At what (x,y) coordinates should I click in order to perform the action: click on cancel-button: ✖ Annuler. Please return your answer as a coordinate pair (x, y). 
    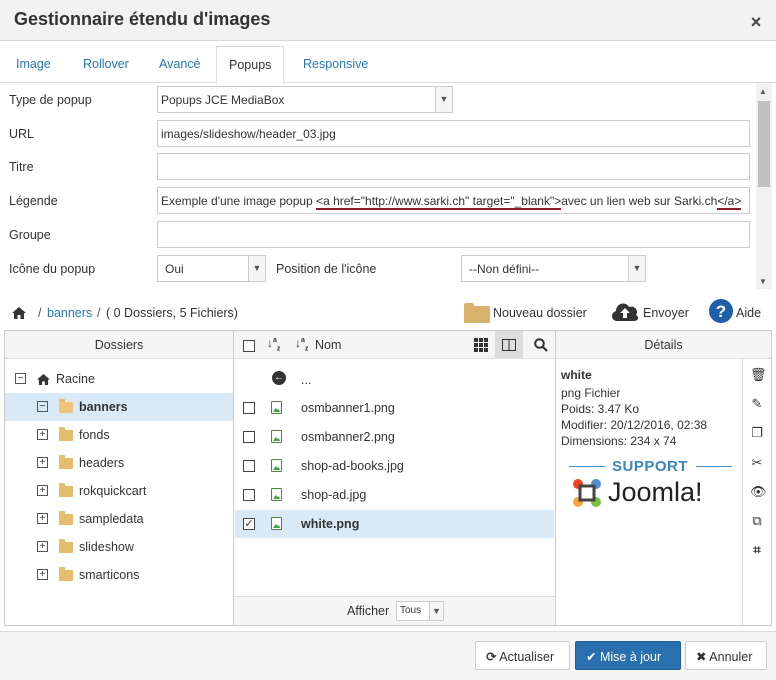
    Looking at the image, I should click on (726, 655).